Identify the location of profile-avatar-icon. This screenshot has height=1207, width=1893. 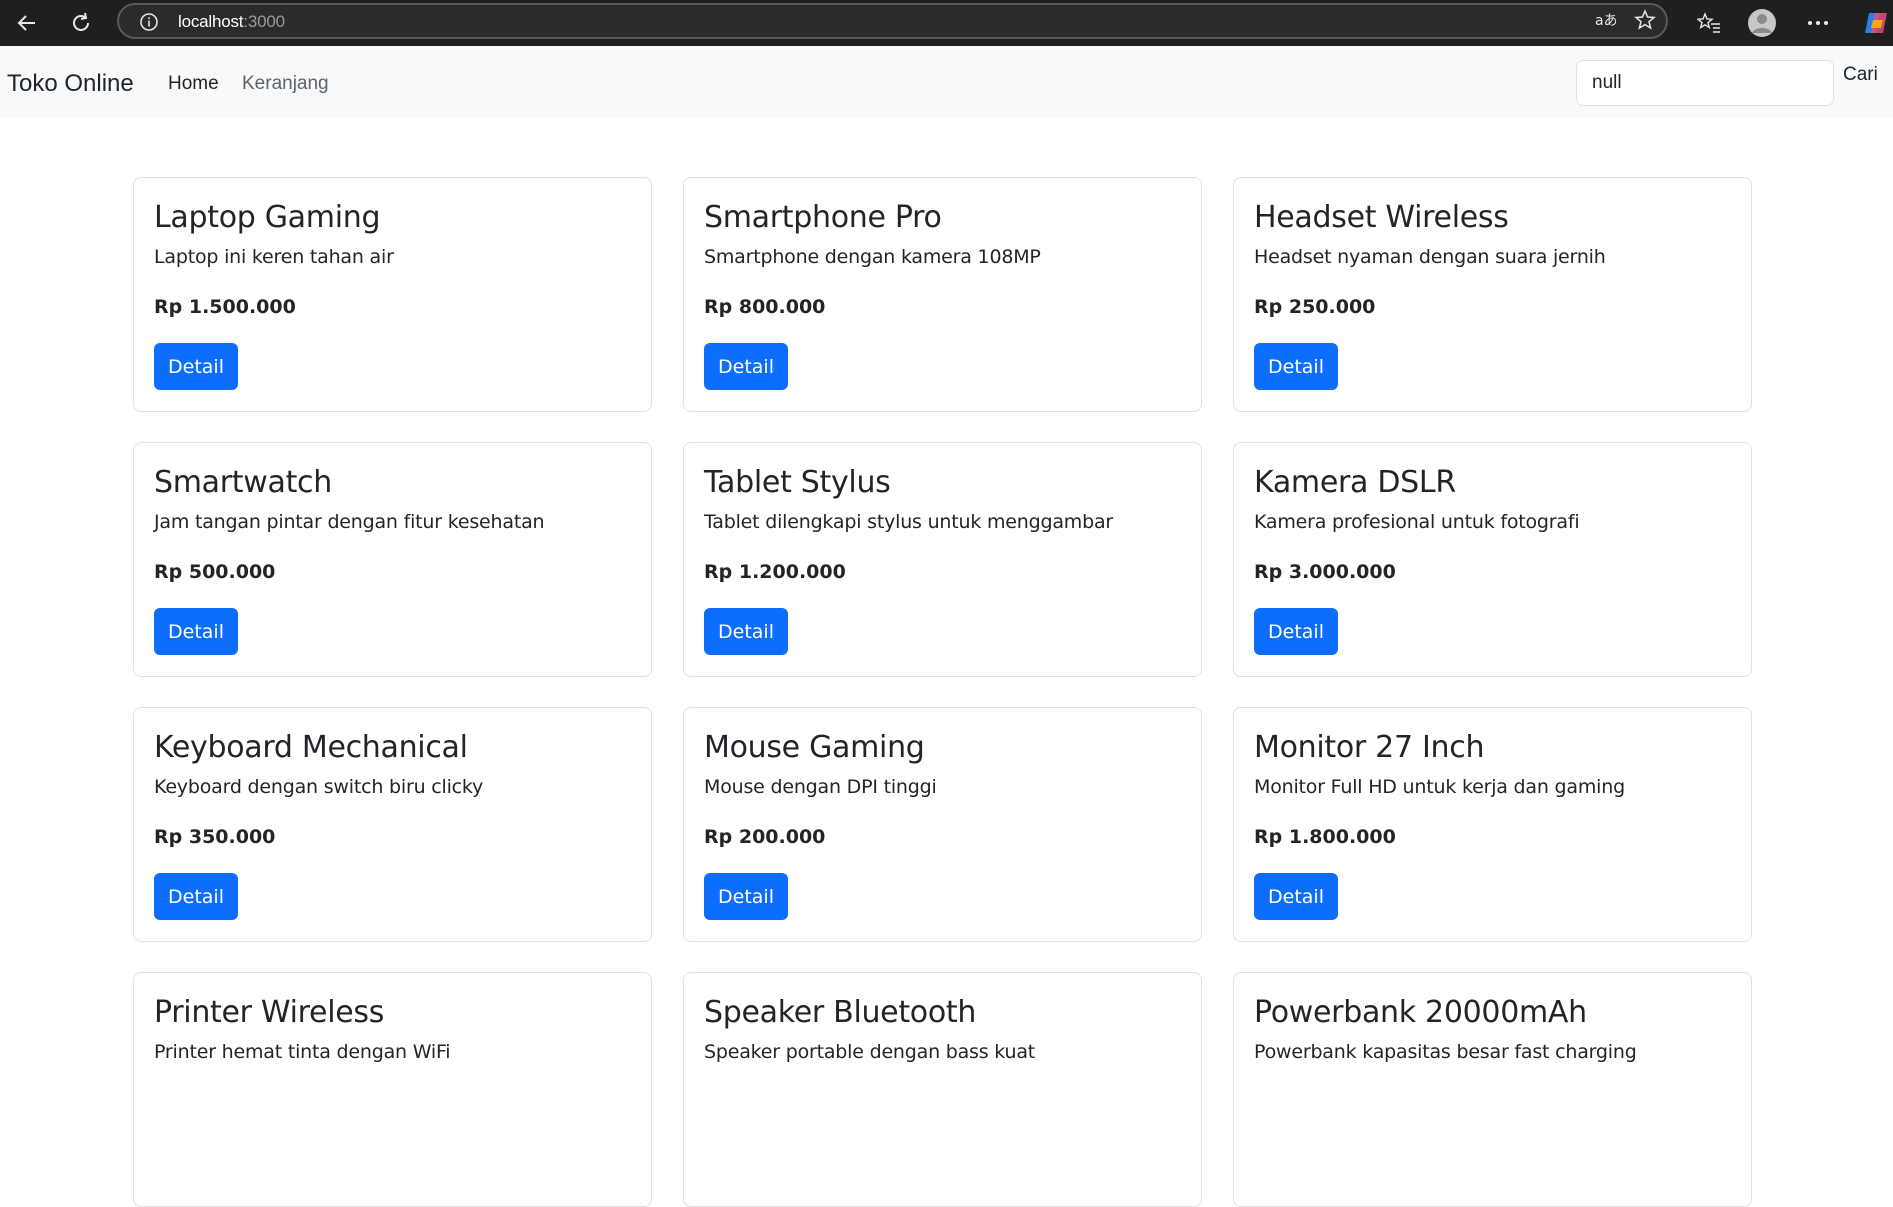
(1762, 23).